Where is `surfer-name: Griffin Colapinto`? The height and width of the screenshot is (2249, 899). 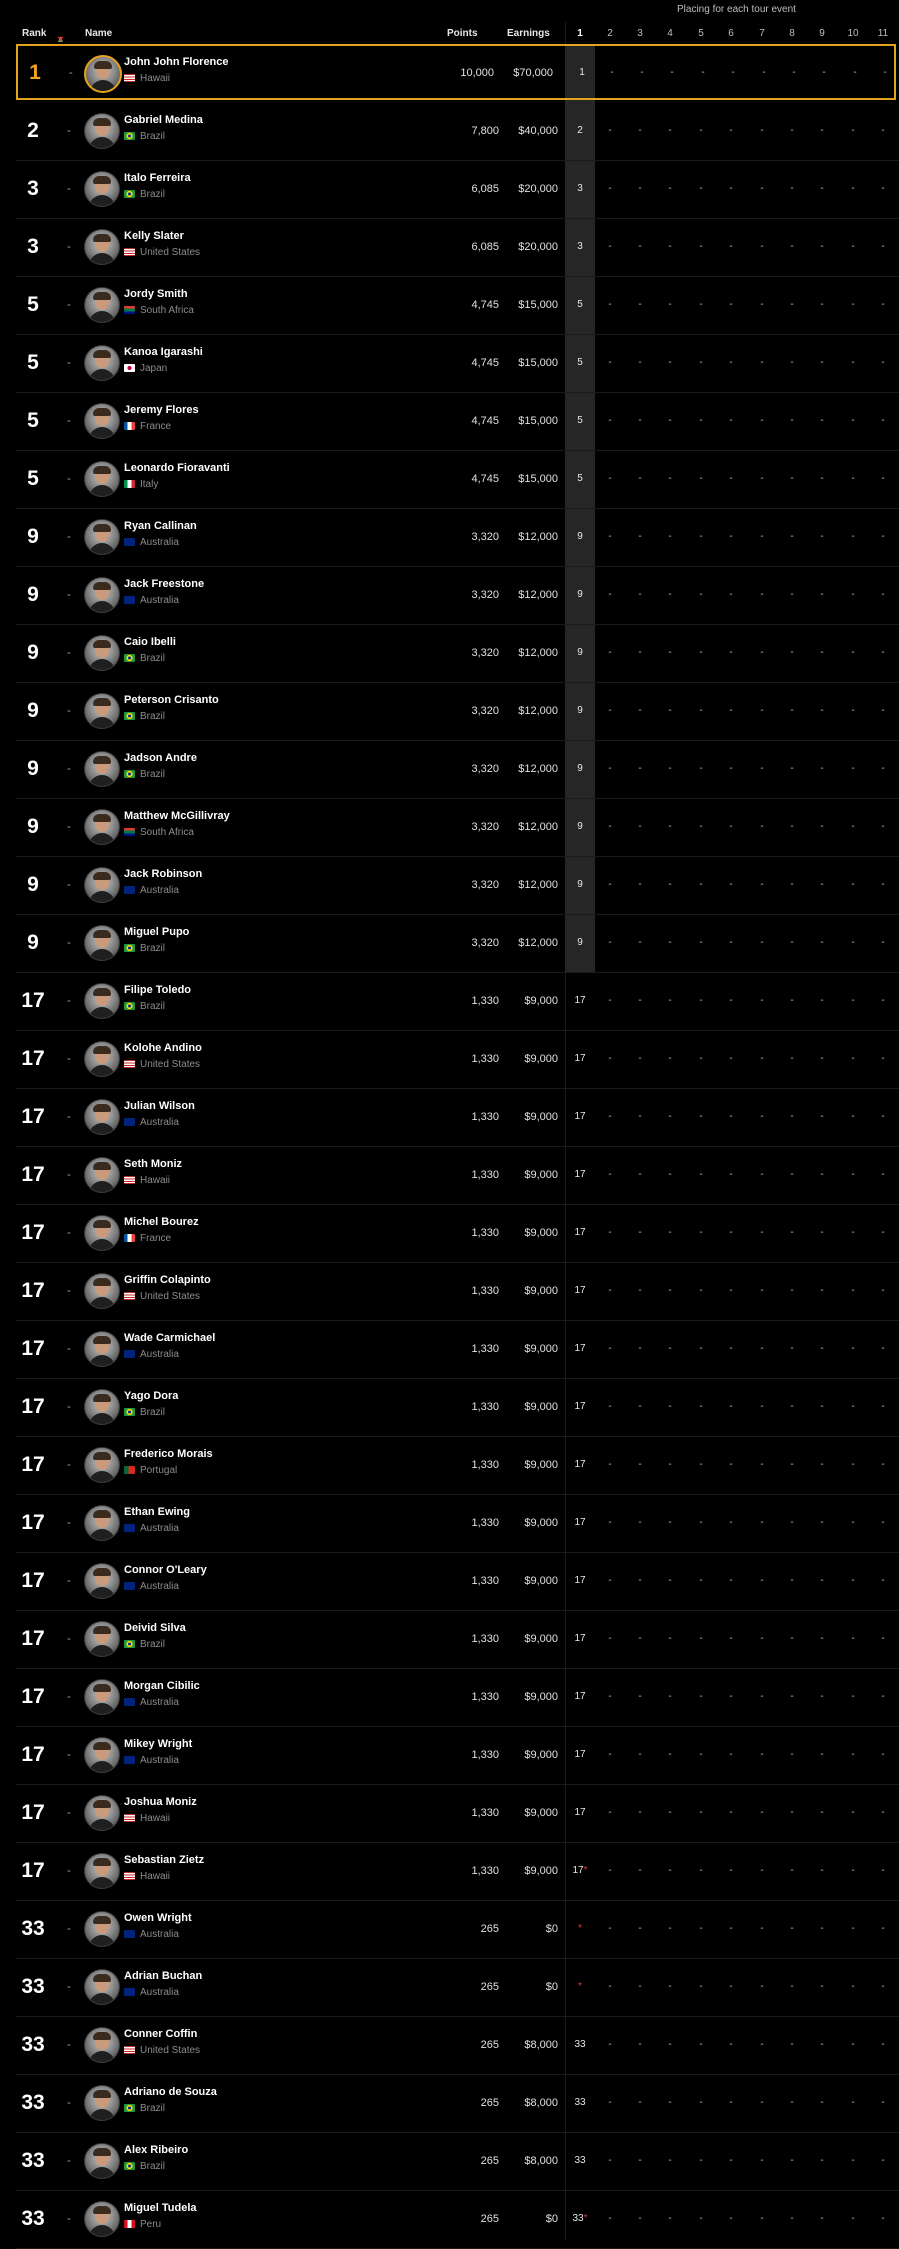 surfer-name: Griffin Colapinto is located at coordinates (167, 1280).